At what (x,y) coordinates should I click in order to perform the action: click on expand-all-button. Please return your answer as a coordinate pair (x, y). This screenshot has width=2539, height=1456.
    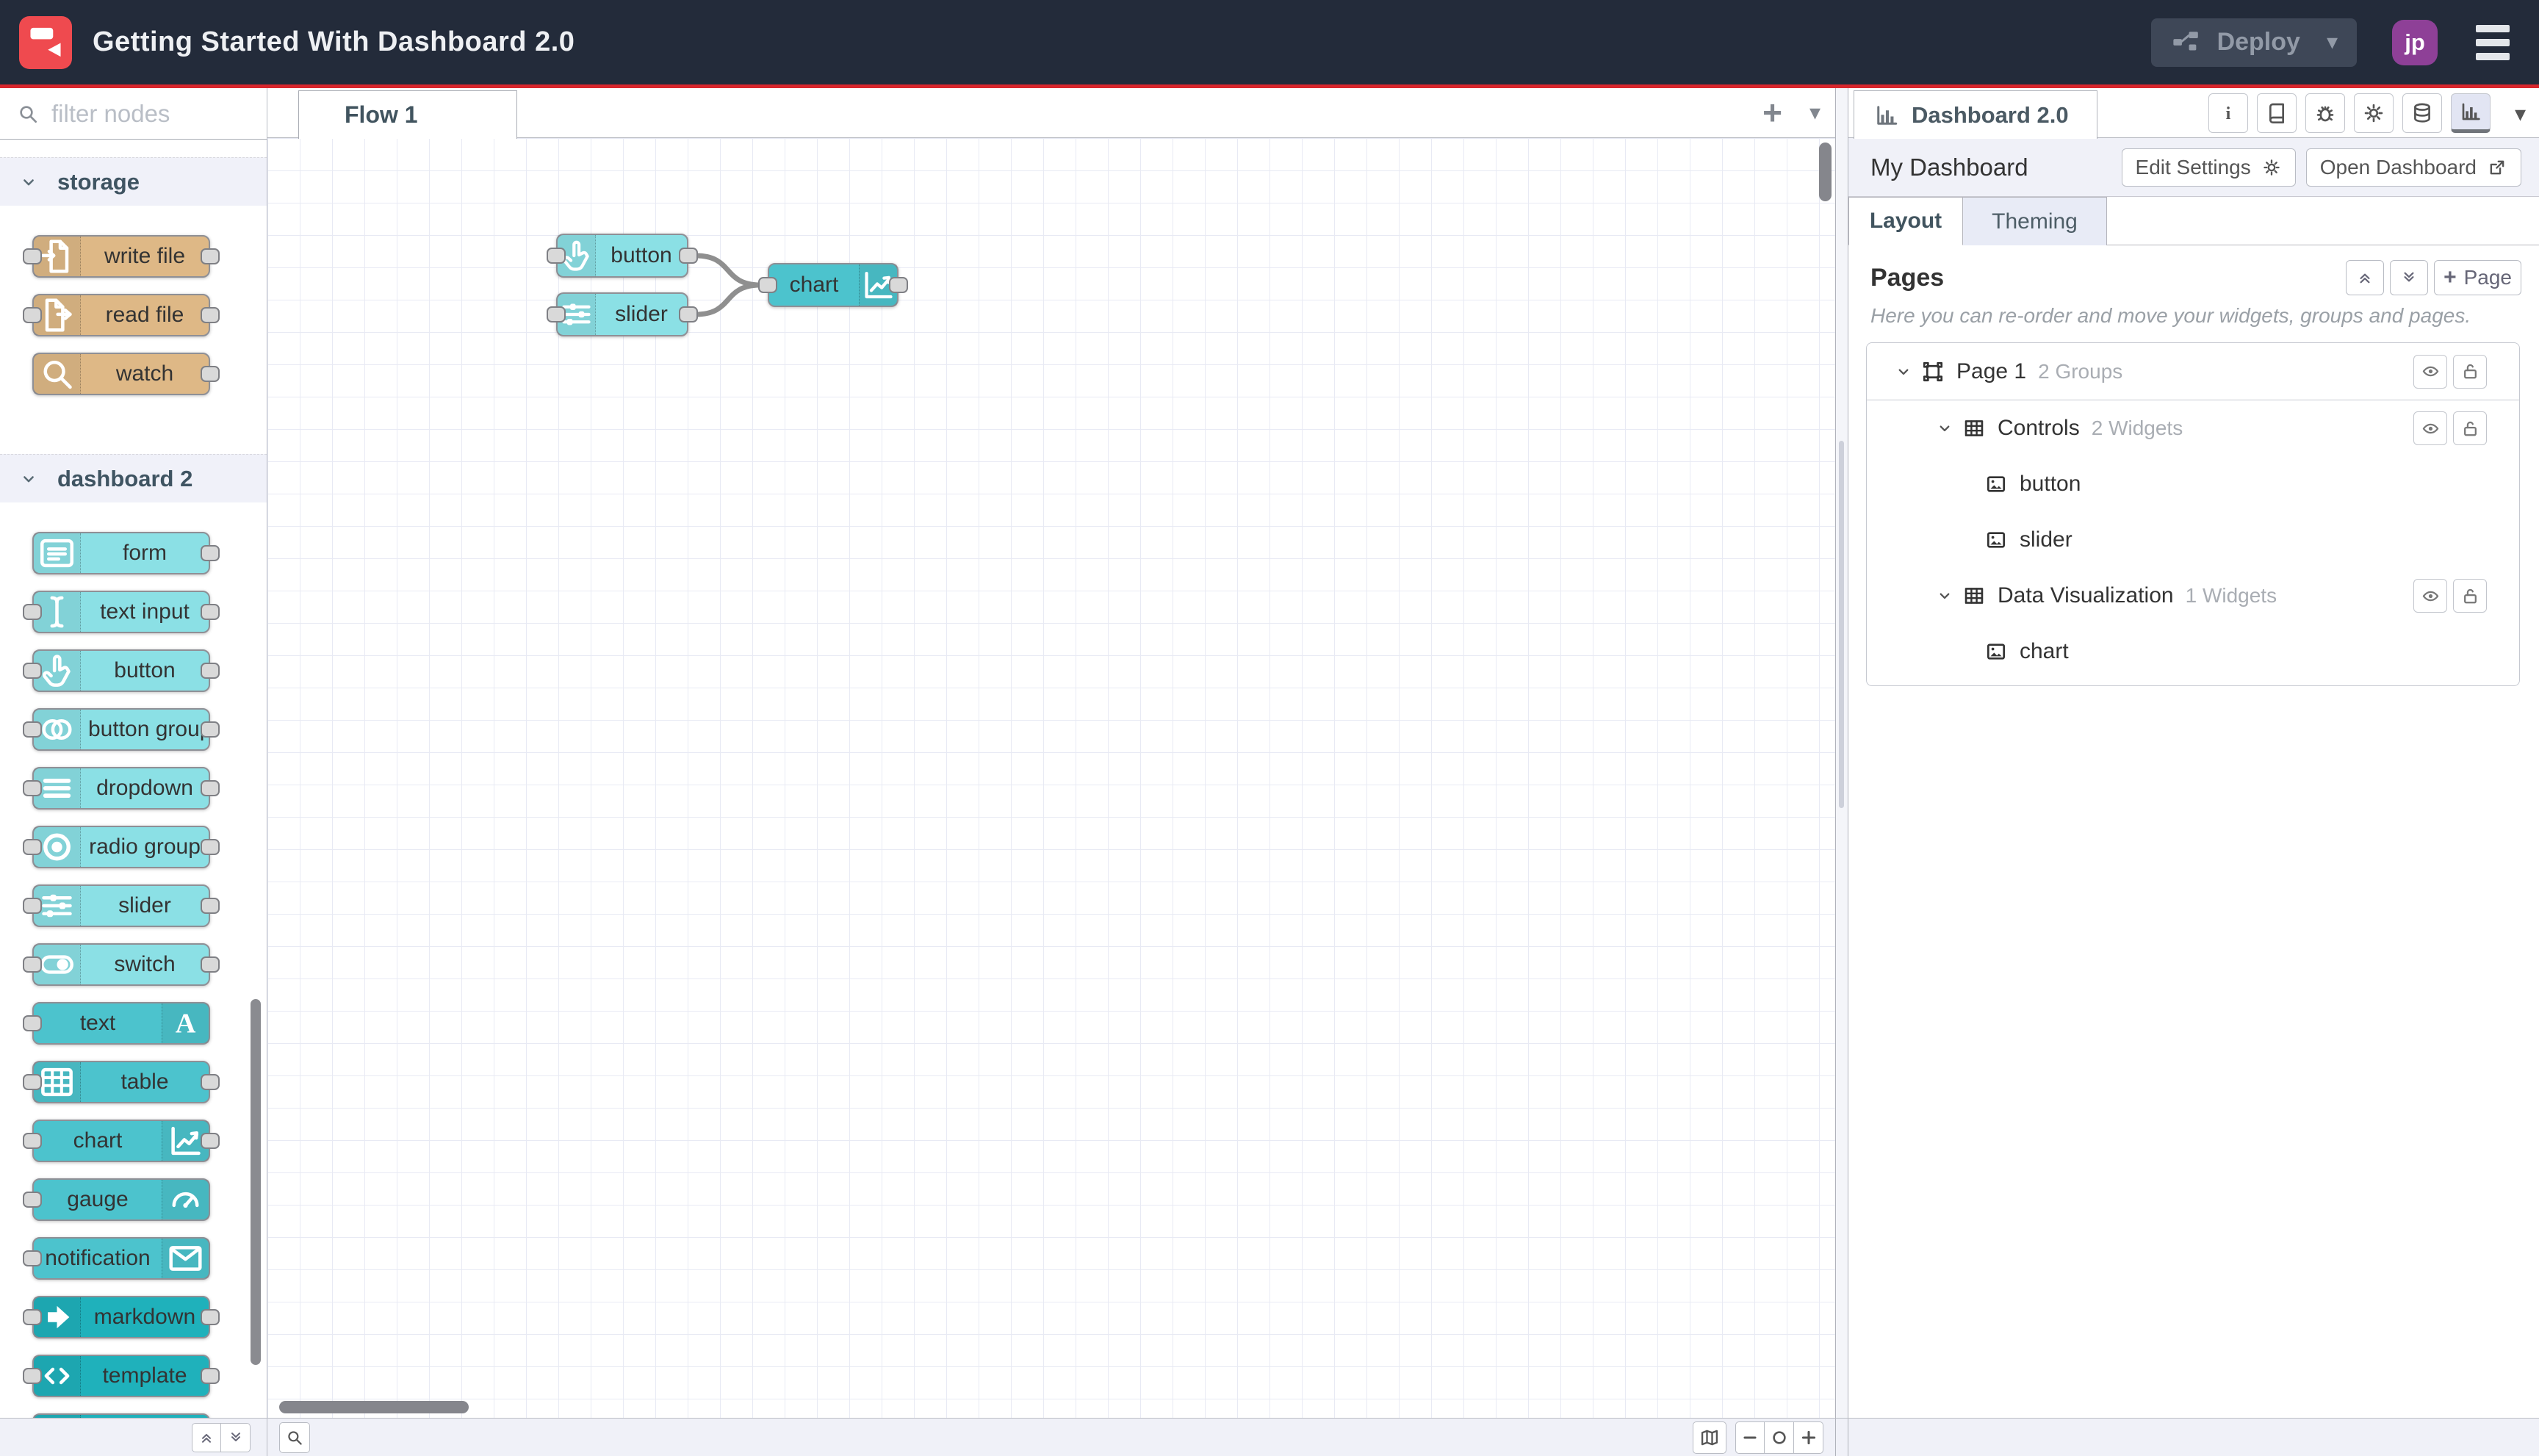
    Looking at the image, I should click on (2409, 277).